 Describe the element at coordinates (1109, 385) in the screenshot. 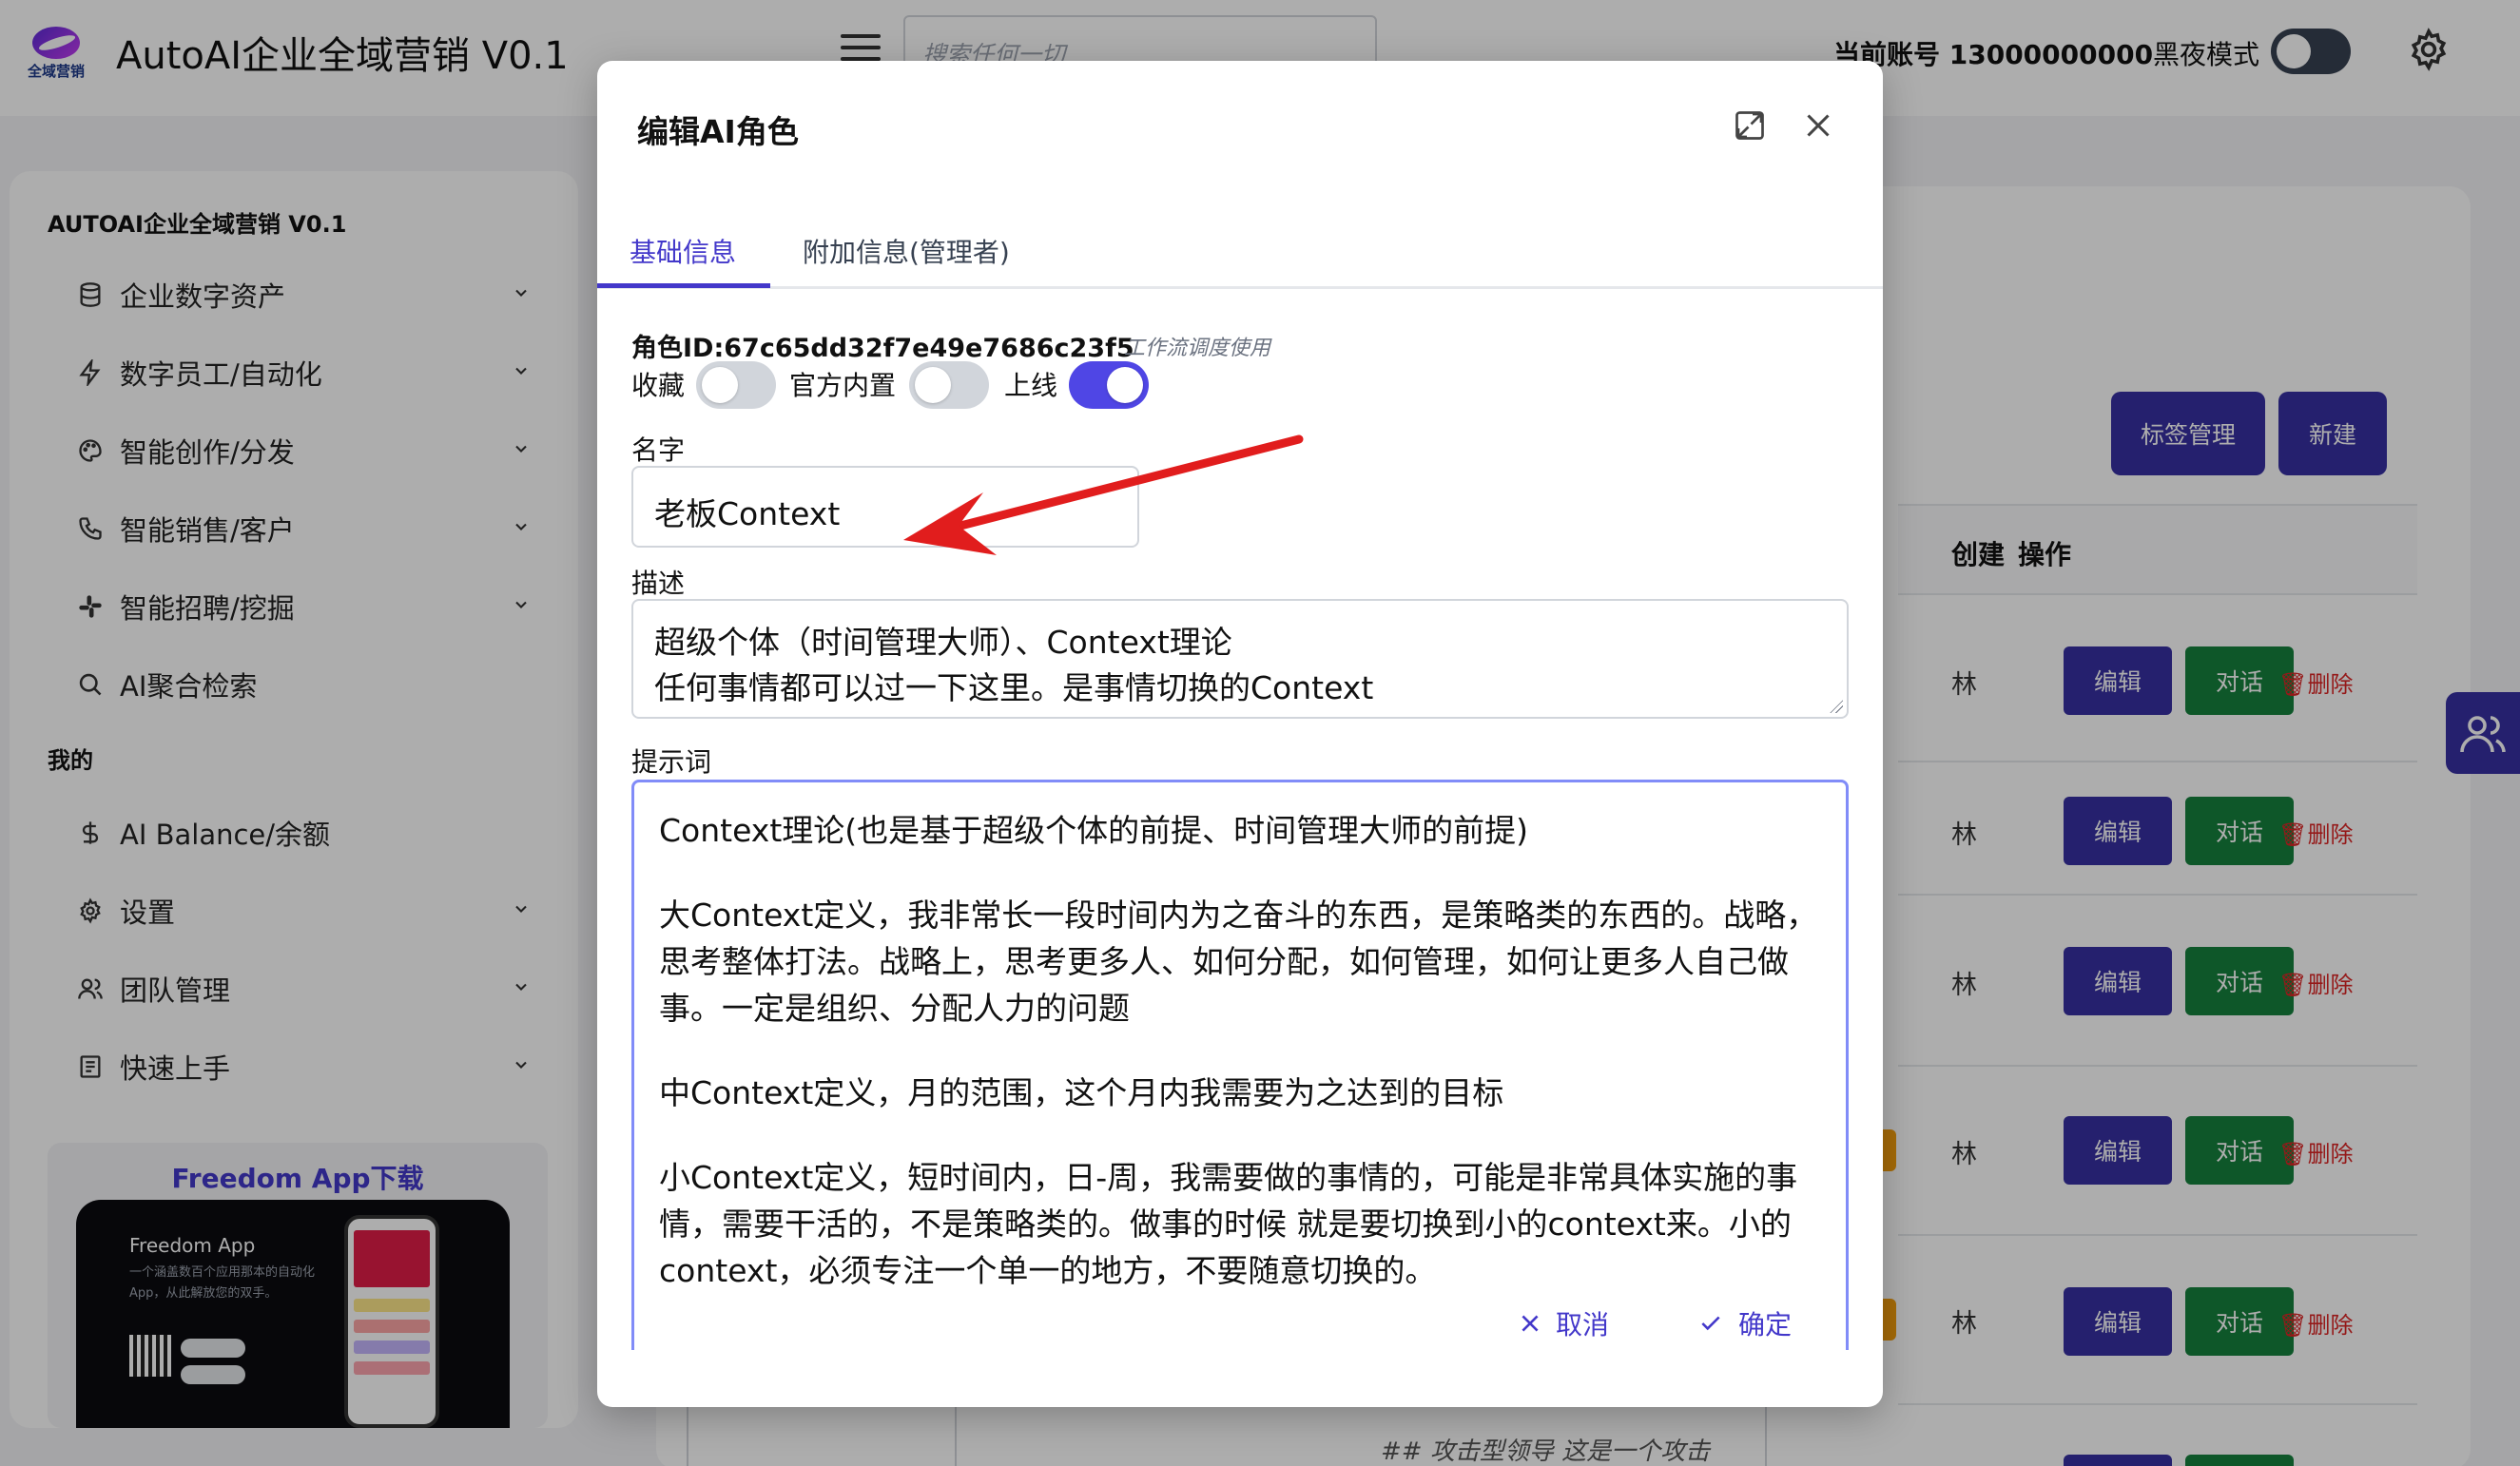

I see `online-toggle` at that location.